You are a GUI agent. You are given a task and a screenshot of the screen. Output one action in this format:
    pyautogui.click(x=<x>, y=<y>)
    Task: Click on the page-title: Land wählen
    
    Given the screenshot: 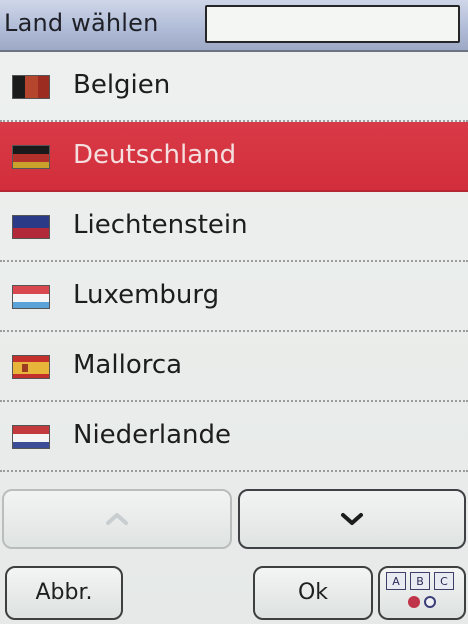 What is the action you would take?
    pyautogui.click(x=81, y=23)
    